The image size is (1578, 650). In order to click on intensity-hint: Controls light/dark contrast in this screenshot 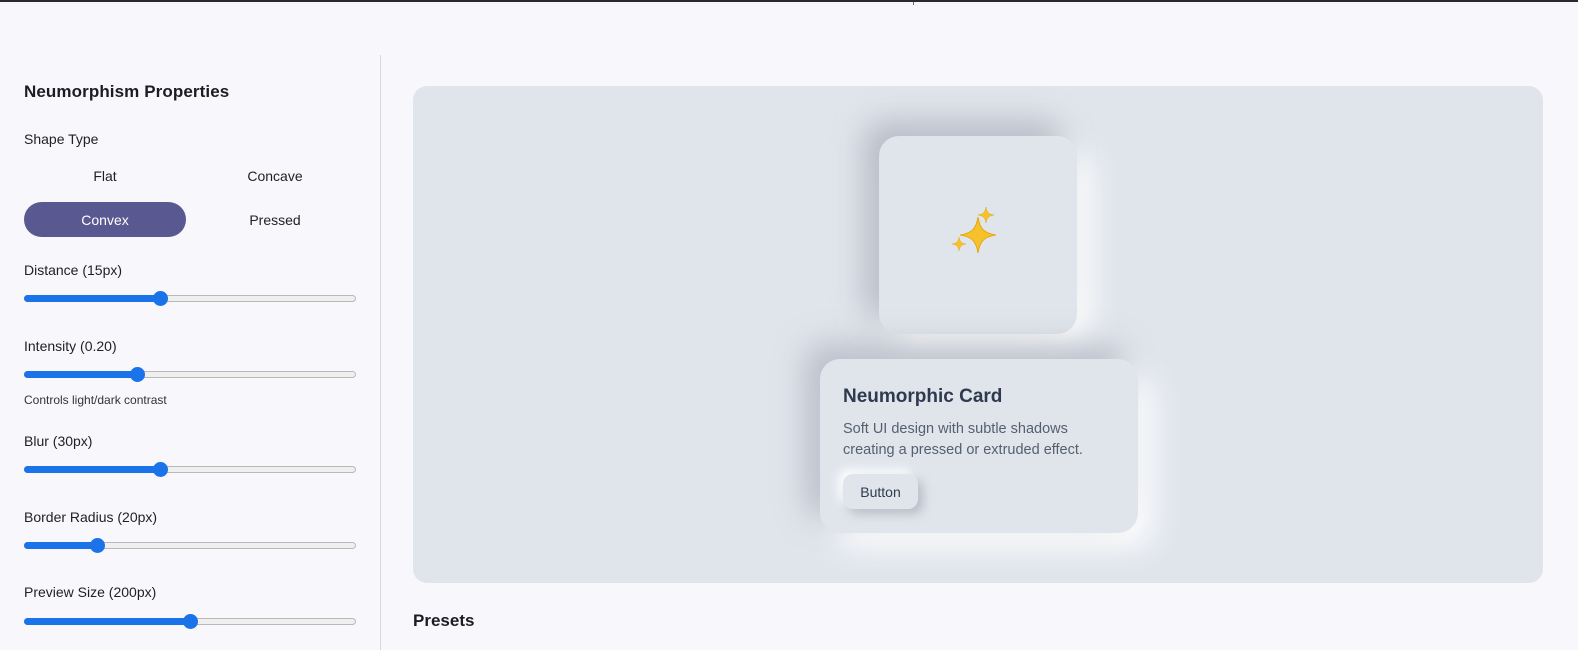, I will do `click(95, 400)`.